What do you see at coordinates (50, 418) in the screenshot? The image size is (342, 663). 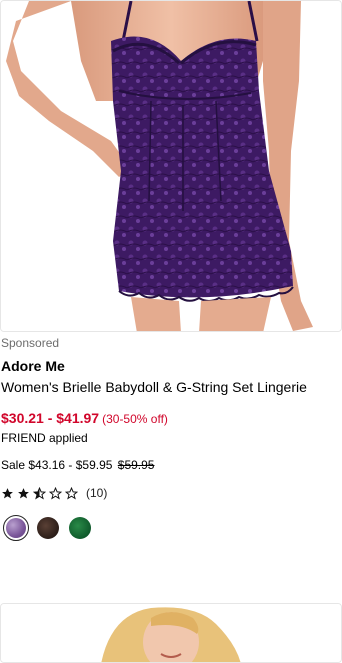 I see `price-range: $30.21 - $41.97` at bounding box center [50, 418].